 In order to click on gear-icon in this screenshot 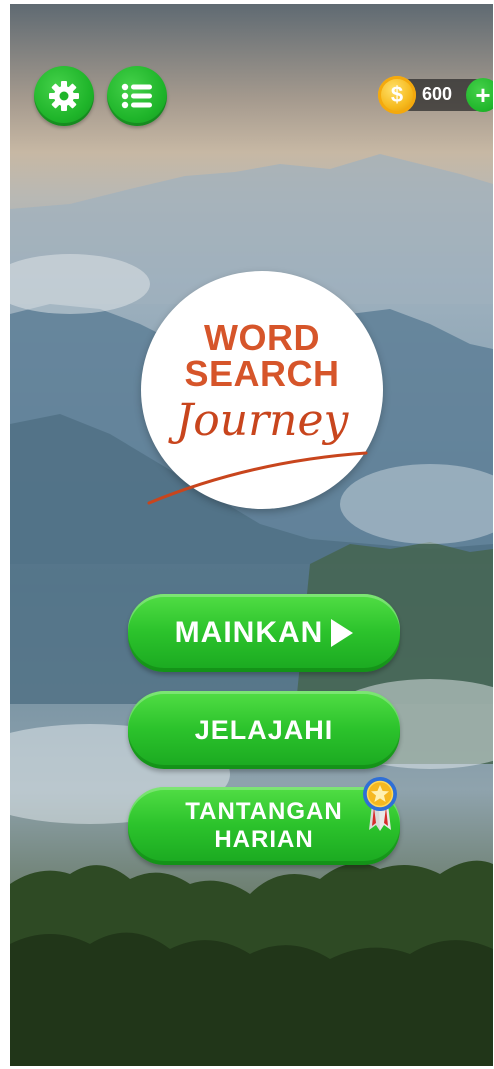, I will do `click(64, 96)`.